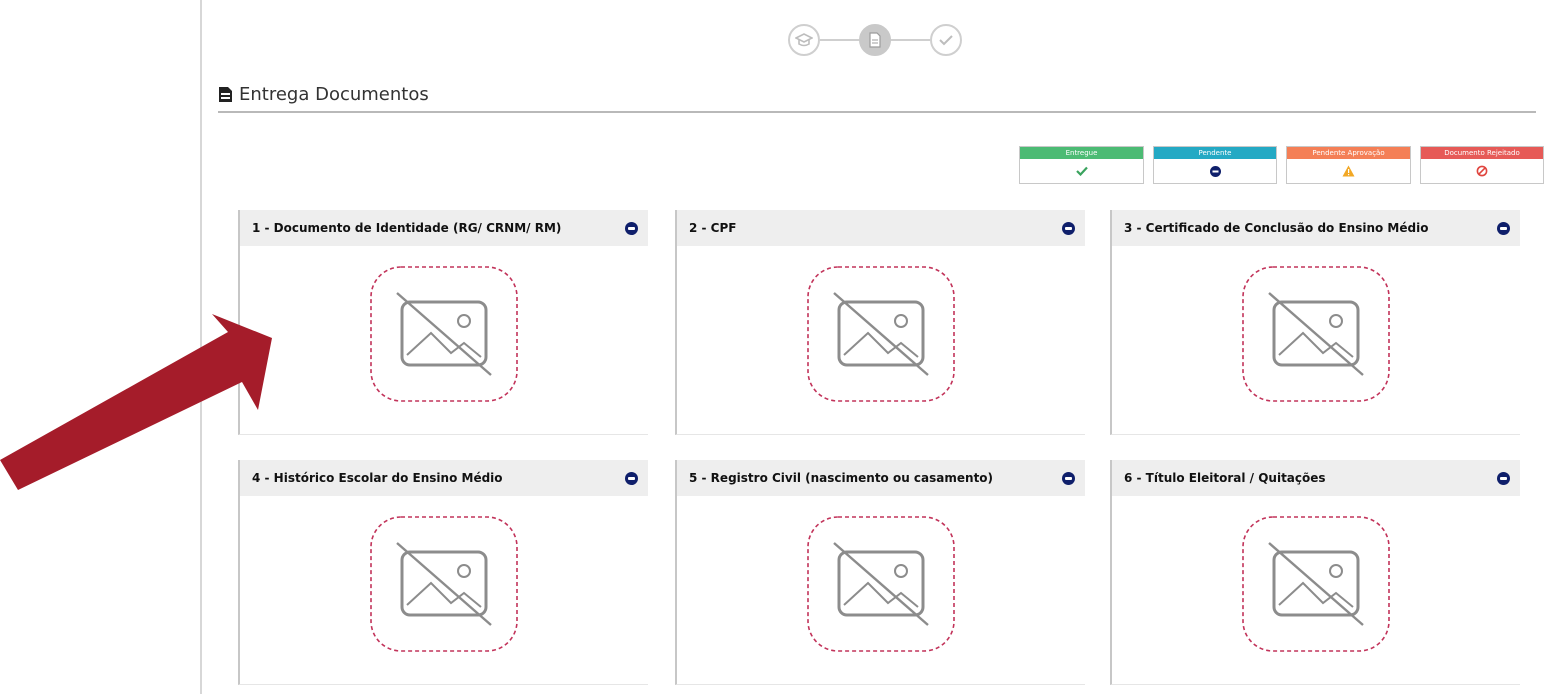 The width and height of the screenshot is (1561, 694). I want to click on card-header: 6 - Título Eleitoral / Quitações, so click(1316, 478).